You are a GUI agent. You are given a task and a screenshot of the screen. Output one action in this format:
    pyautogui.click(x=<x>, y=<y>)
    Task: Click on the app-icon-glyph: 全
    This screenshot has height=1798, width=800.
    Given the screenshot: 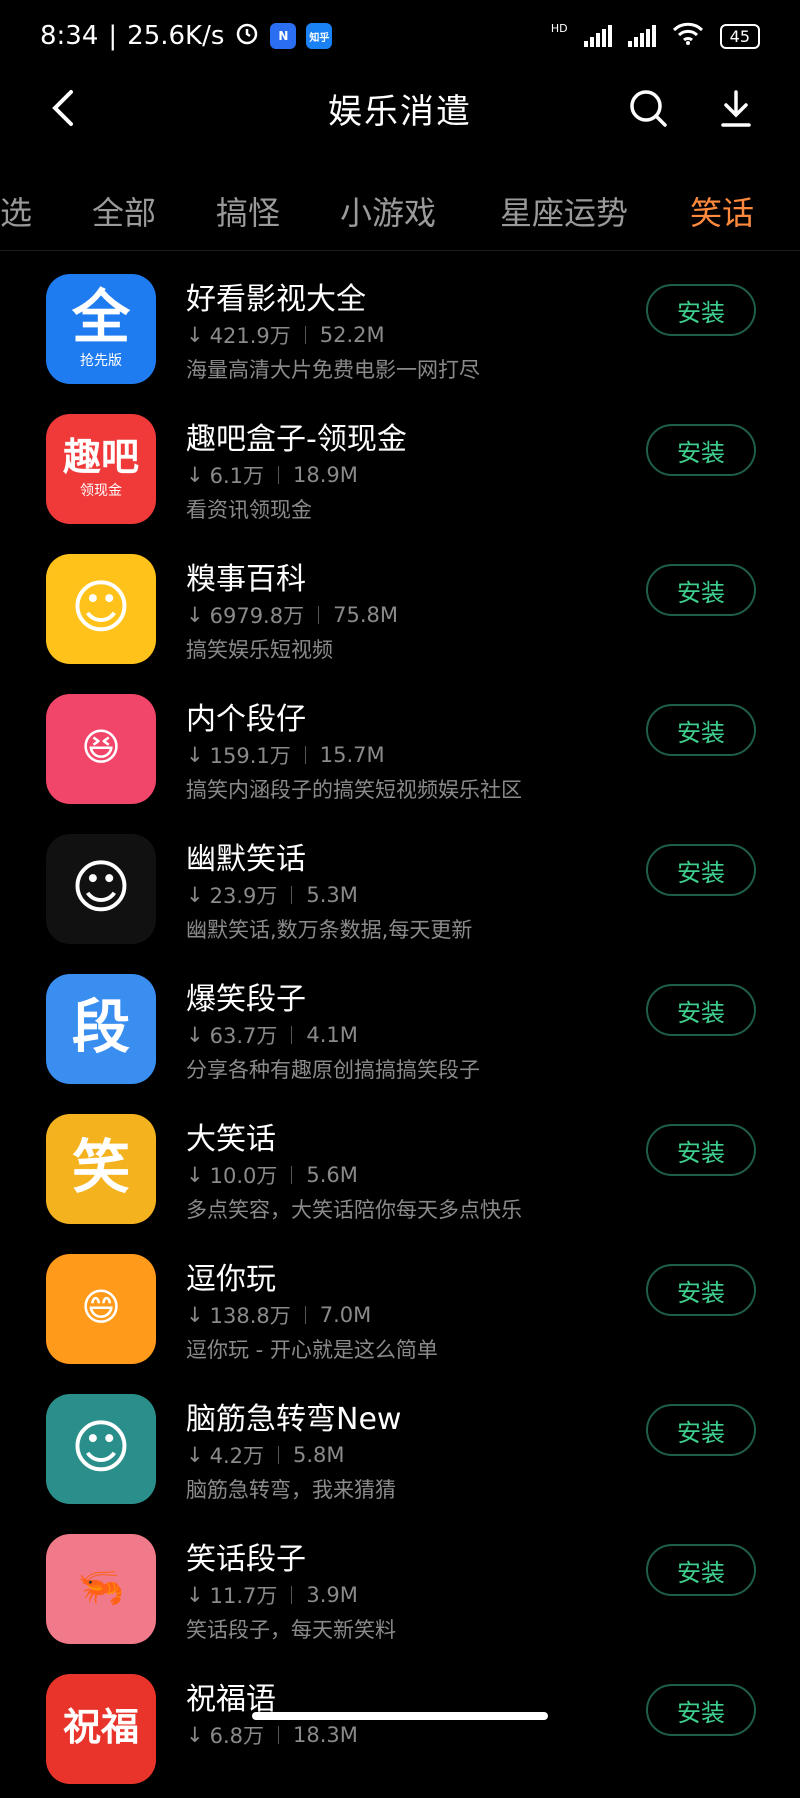 What is the action you would take?
    pyautogui.click(x=100, y=317)
    